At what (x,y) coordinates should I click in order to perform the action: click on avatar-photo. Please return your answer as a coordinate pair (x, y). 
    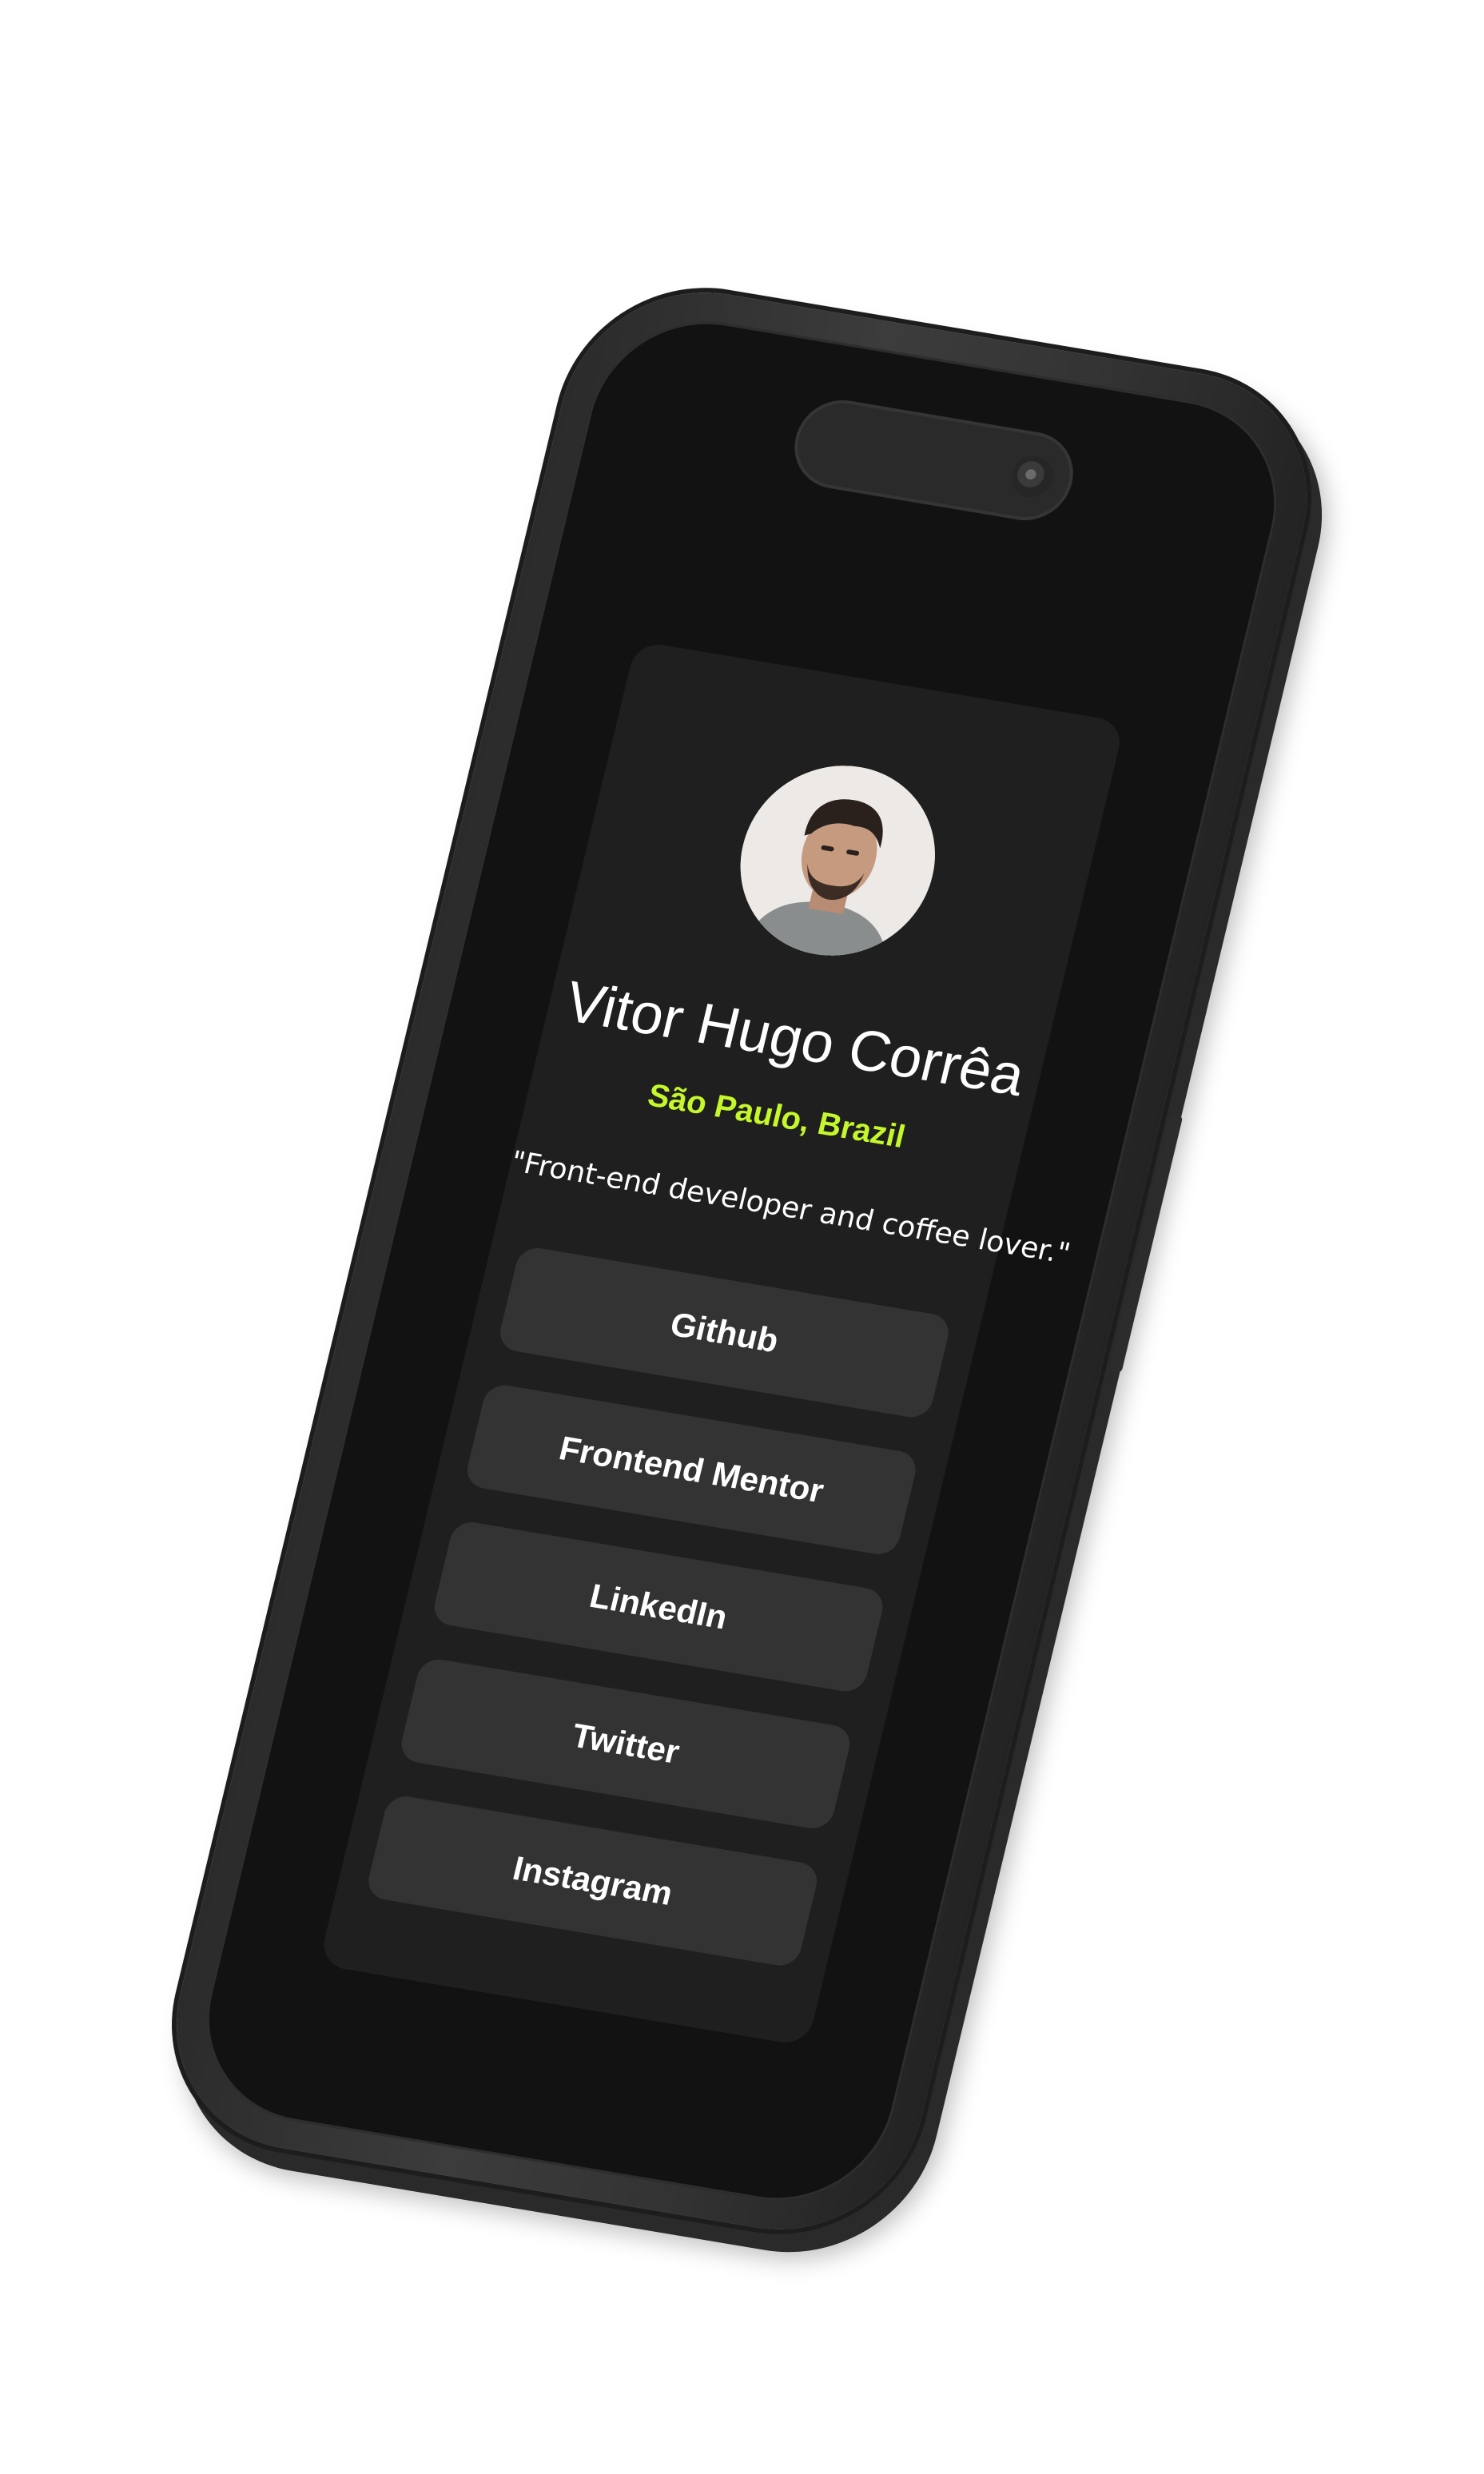
    Looking at the image, I should click on (838, 860).